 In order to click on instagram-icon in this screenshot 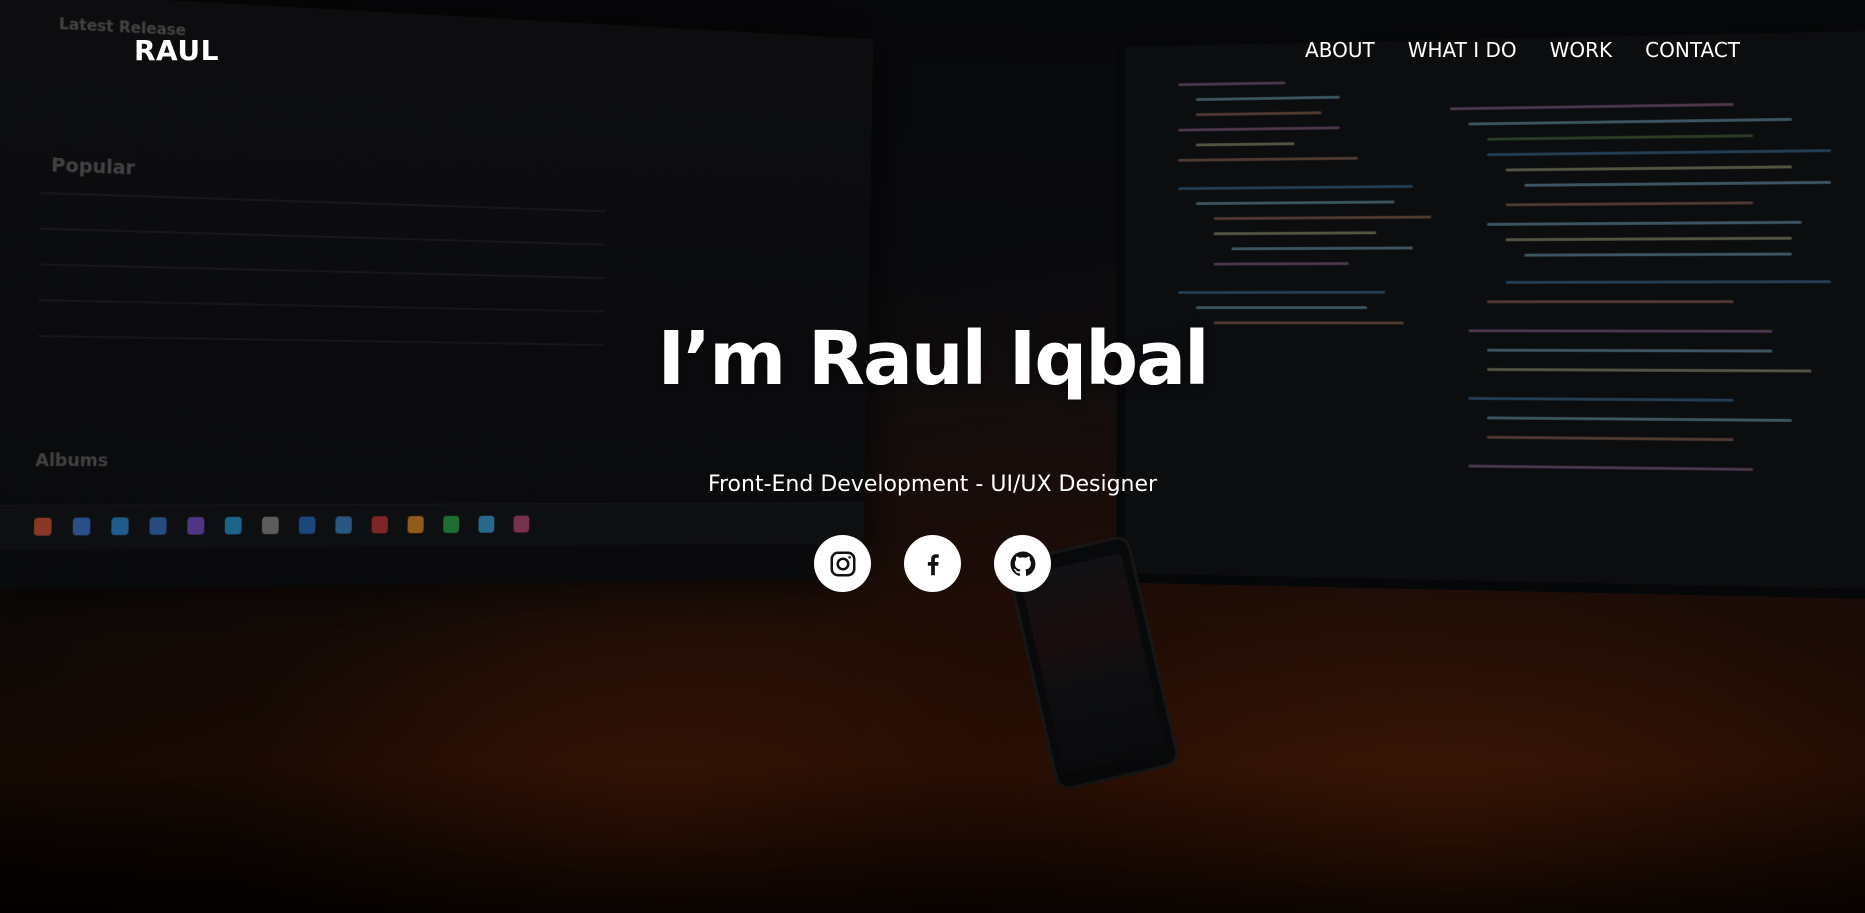, I will do `click(843, 564)`.